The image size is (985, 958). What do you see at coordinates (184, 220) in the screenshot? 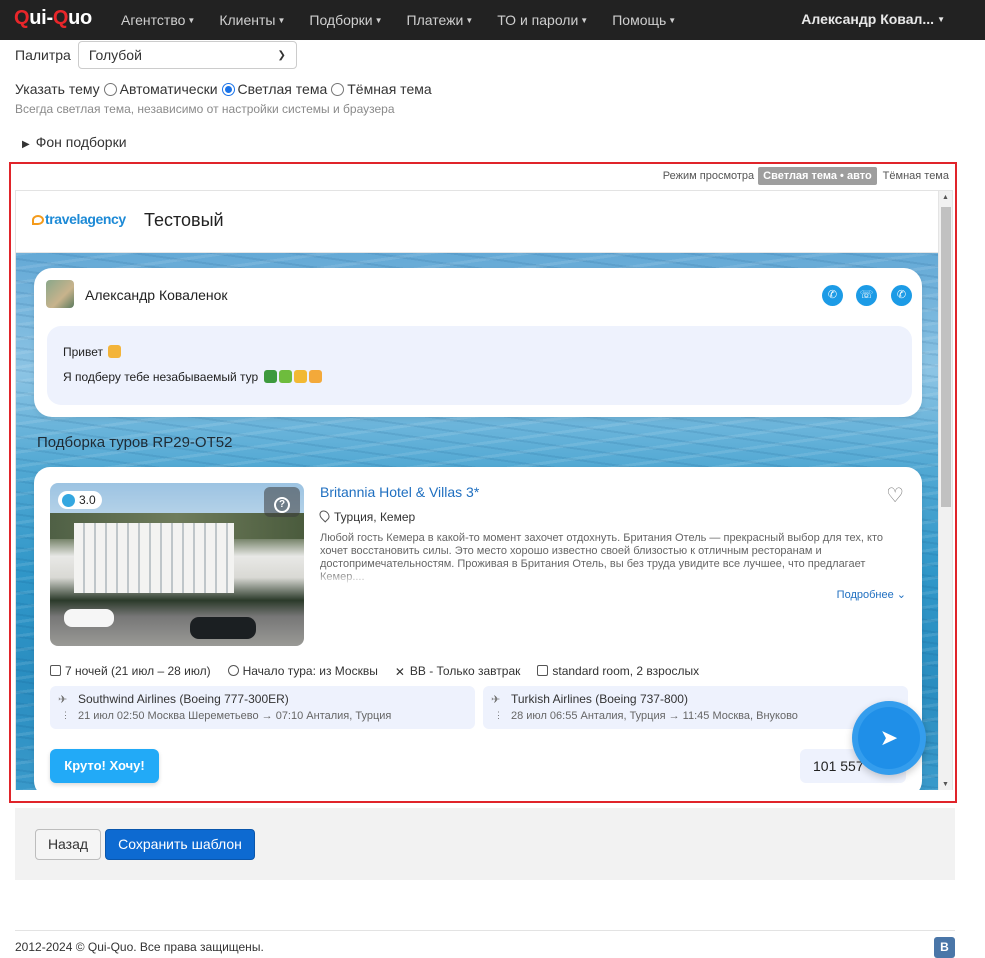
I see `agency-title: Тестовый` at bounding box center [184, 220].